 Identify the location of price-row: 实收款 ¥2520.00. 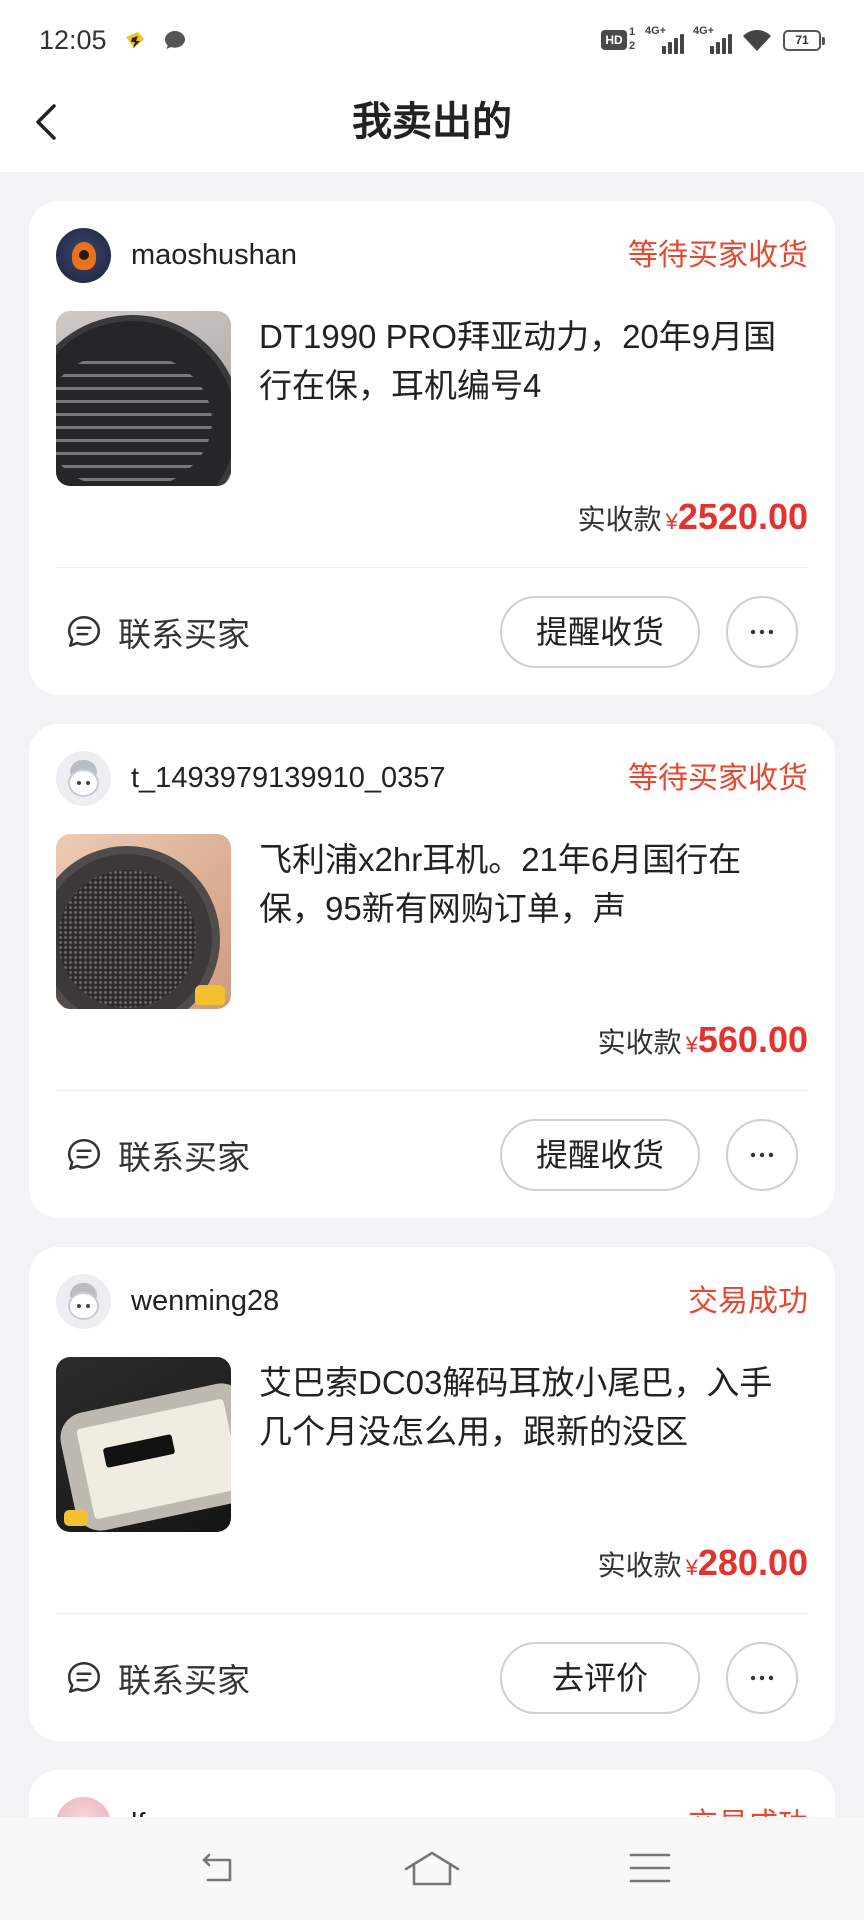
(693, 517).